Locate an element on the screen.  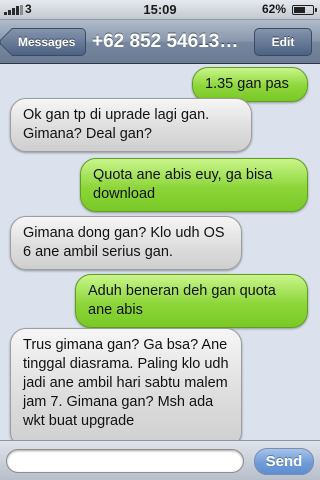
battery-percent: 62% is located at coordinates (273, 9).